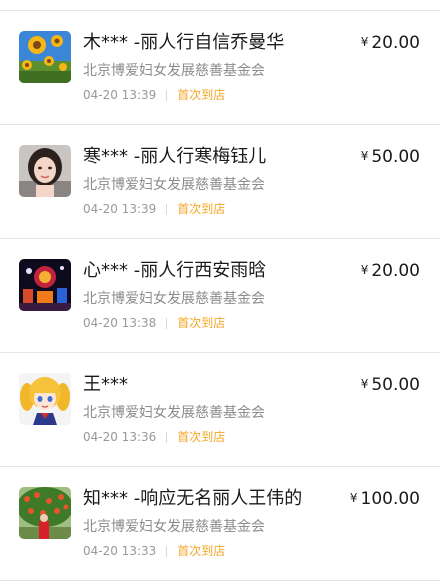  I want to click on timestamp: 04-20 13:36, so click(120, 437).